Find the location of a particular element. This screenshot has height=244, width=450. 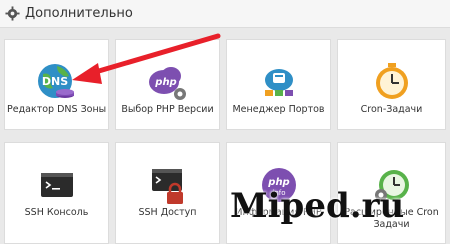

svg-text: DNS is located at coordinates (54, 81).